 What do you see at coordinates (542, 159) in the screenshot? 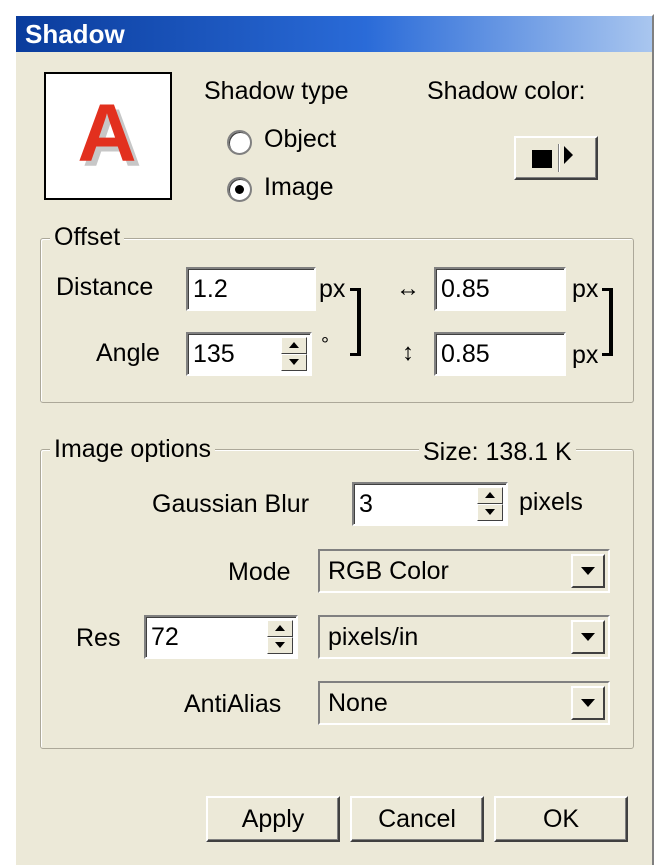
I see `color-swatch` at bounding box center [542, 159].